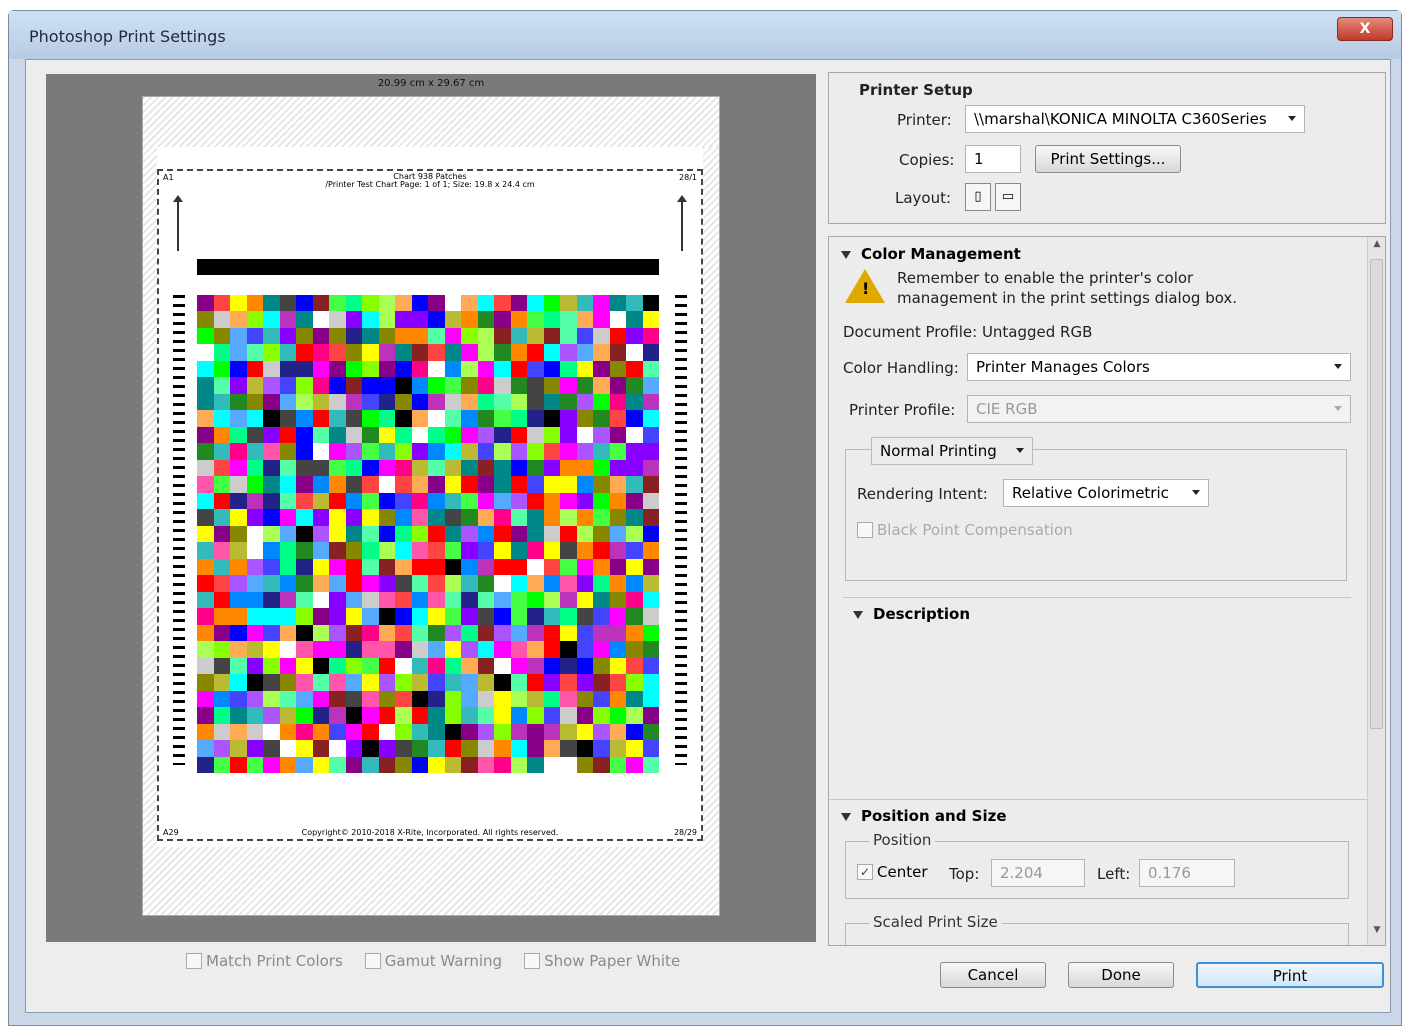  Describe the element at coordinates (952, 451) in the screenshot. I see `printing-mode-select: Normal Printing` at that location.